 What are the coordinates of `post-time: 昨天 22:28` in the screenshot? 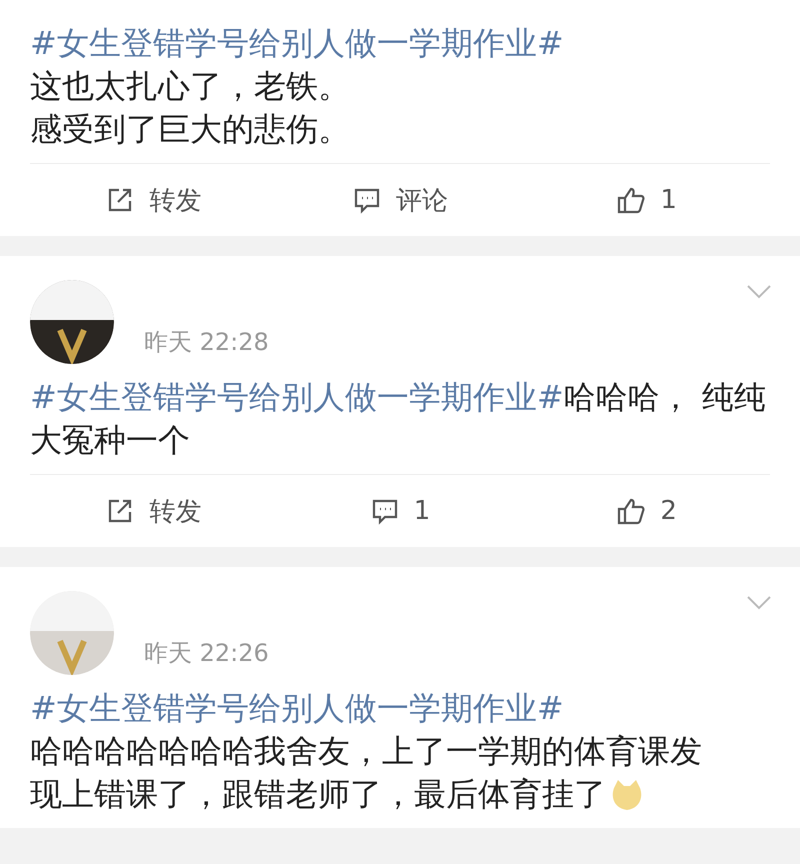 It's located at (206, 342).